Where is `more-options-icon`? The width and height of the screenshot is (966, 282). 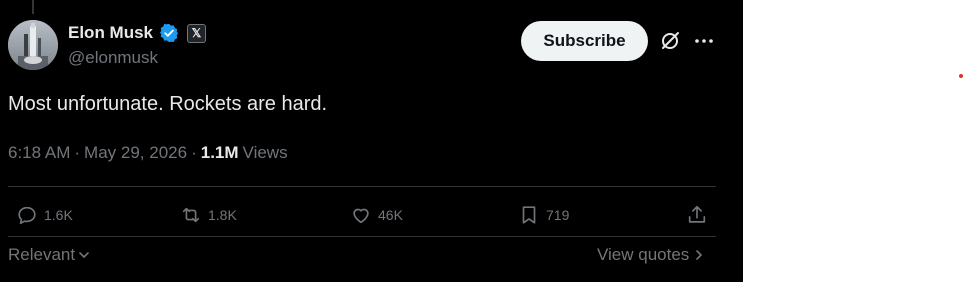 more-options-icon is located at coordinates (704, 41).